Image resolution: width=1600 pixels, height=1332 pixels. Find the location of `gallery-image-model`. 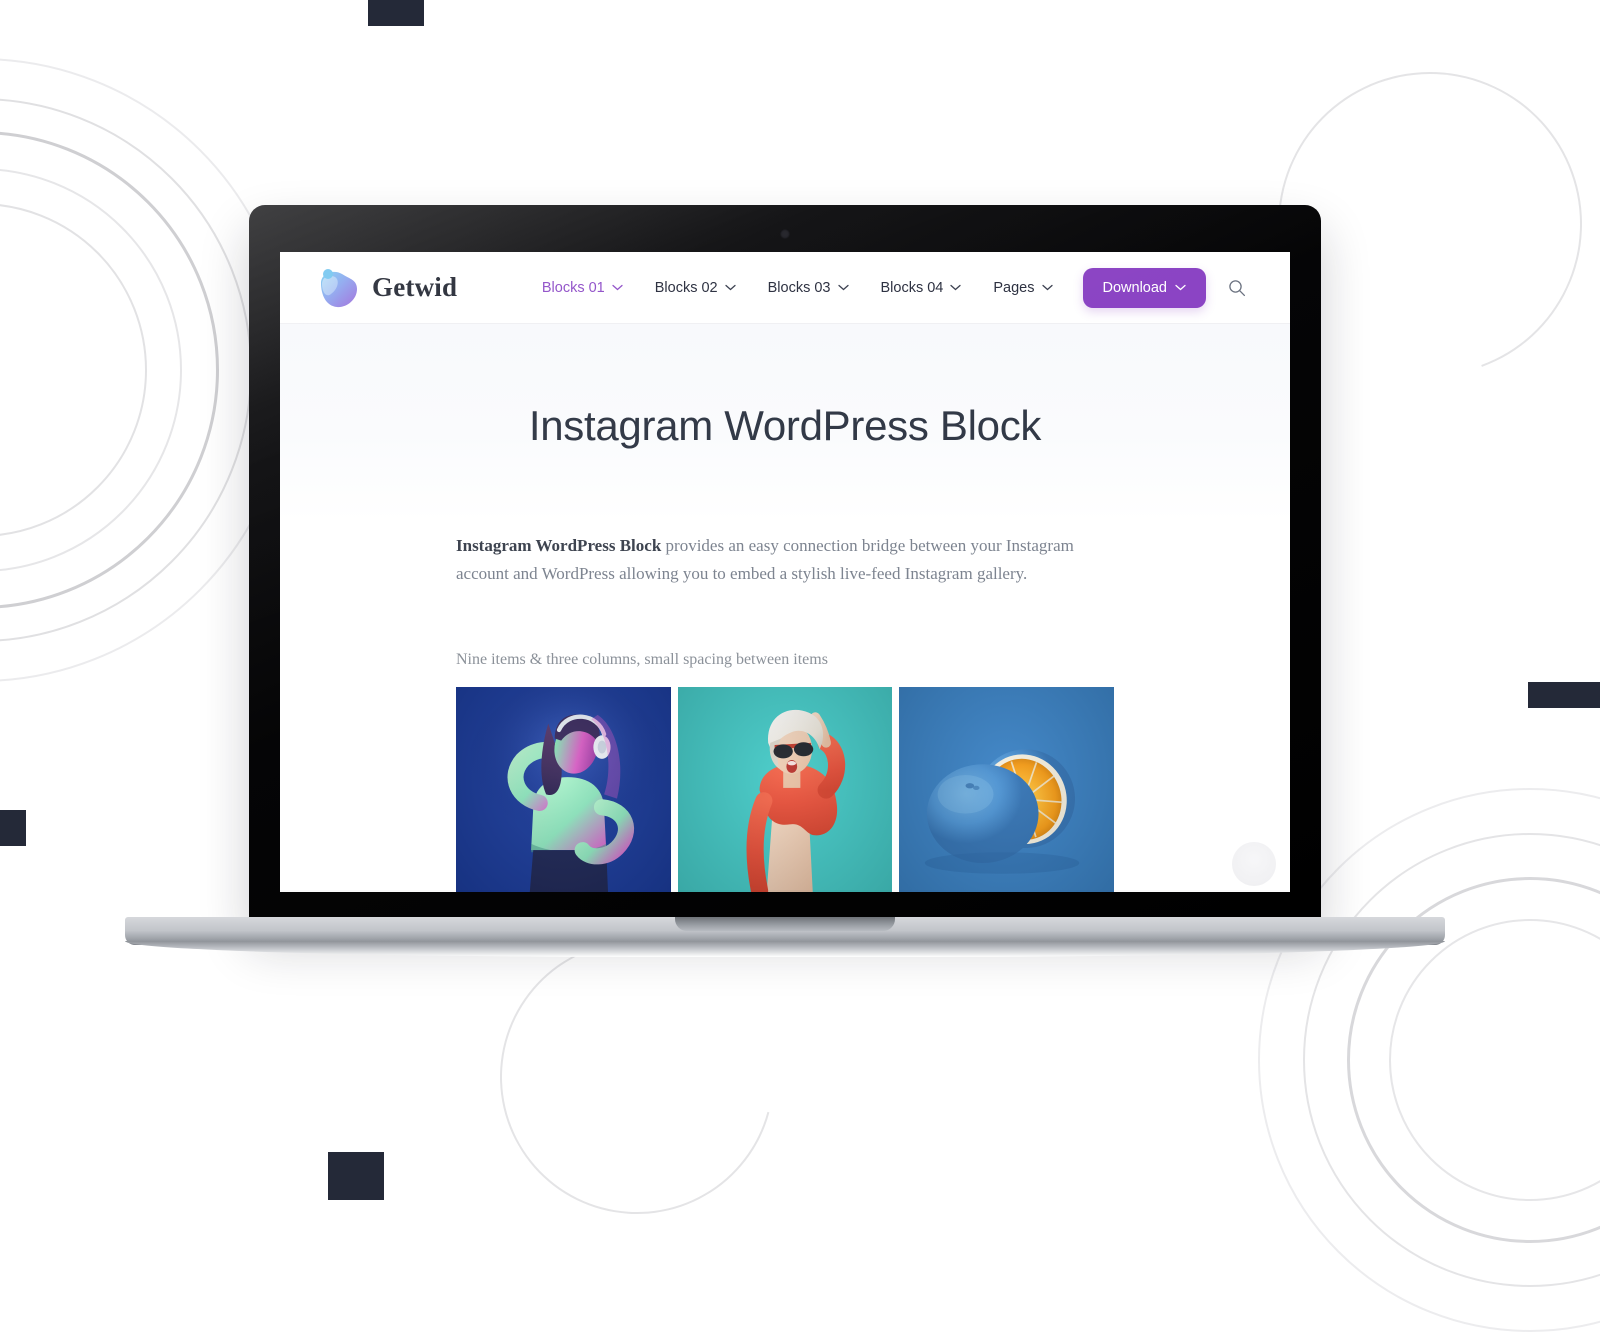

gallery-image-model is located at coordinates (785, 789).